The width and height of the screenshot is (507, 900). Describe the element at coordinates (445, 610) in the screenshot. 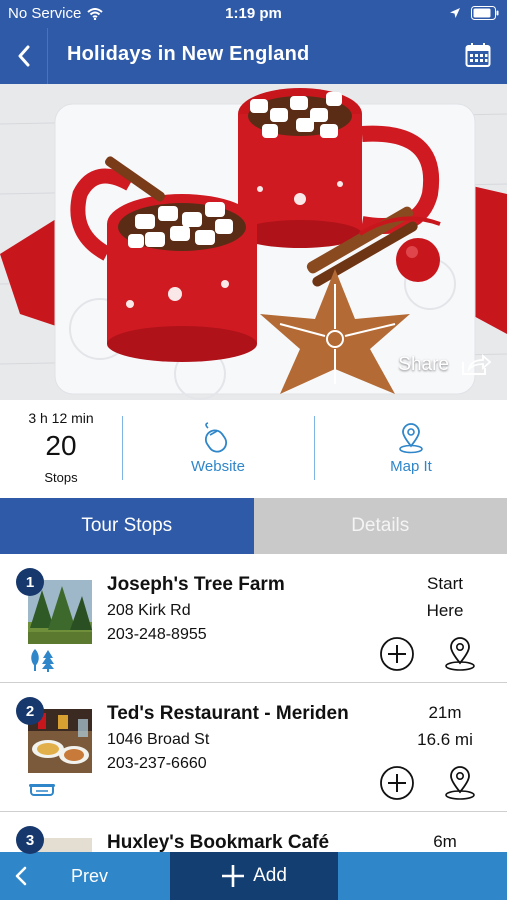

I see `stop-travel-distance: Here` at that location.